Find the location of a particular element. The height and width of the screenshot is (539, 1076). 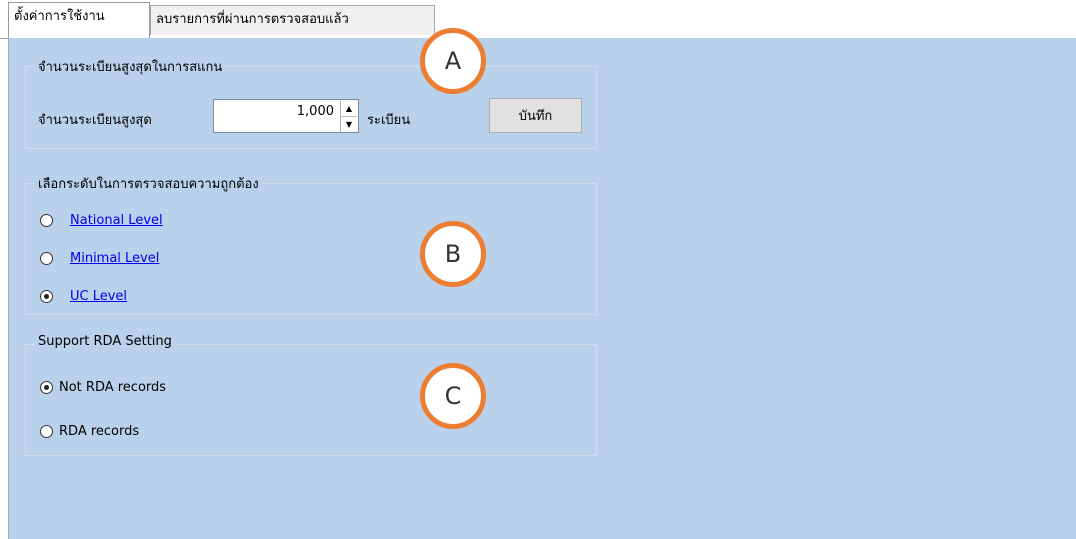

unit-label: ระเบียน is located at coordinates (389, 120).